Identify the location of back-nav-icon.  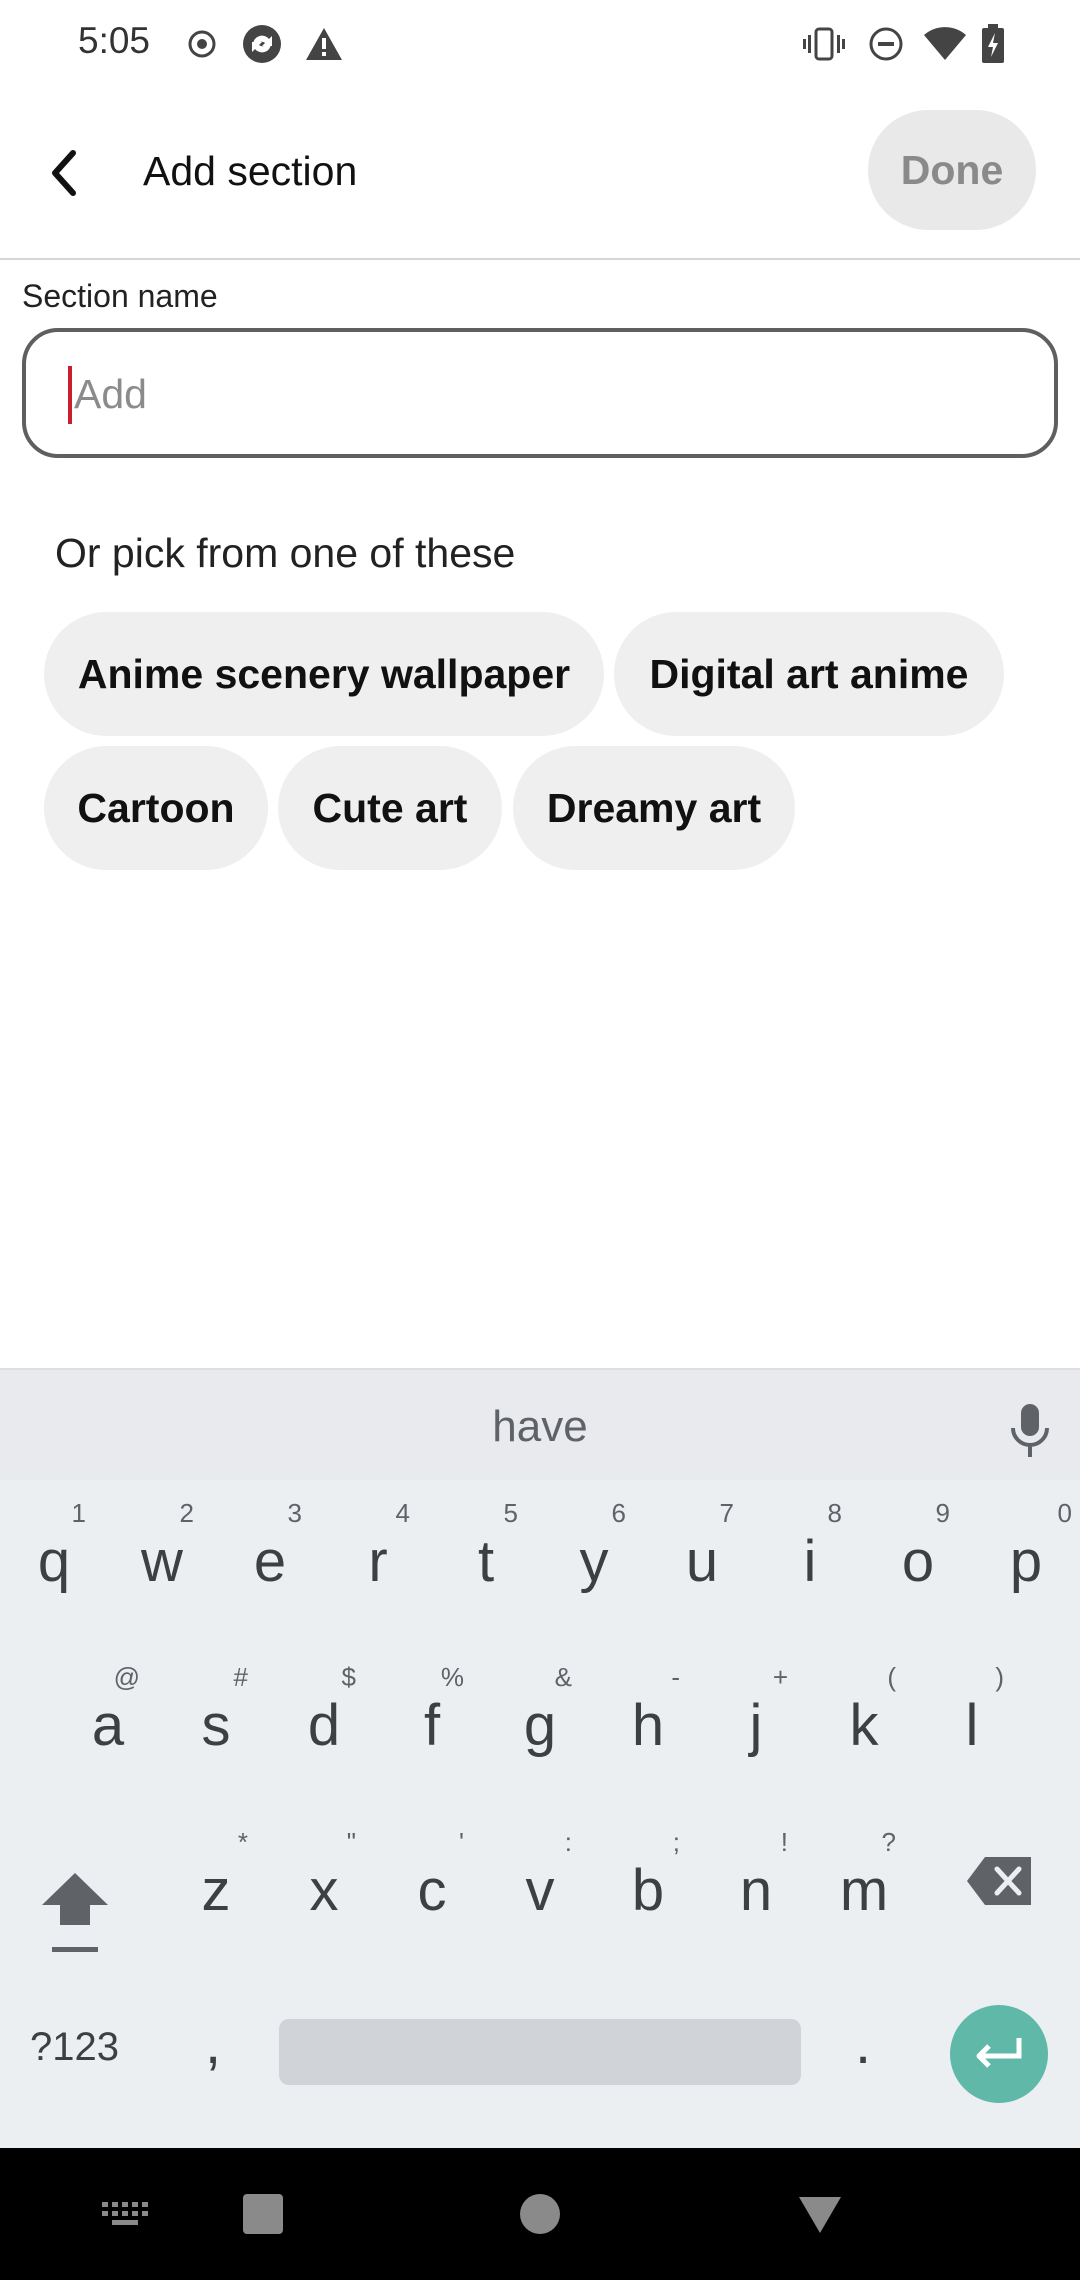
(820, 2214).